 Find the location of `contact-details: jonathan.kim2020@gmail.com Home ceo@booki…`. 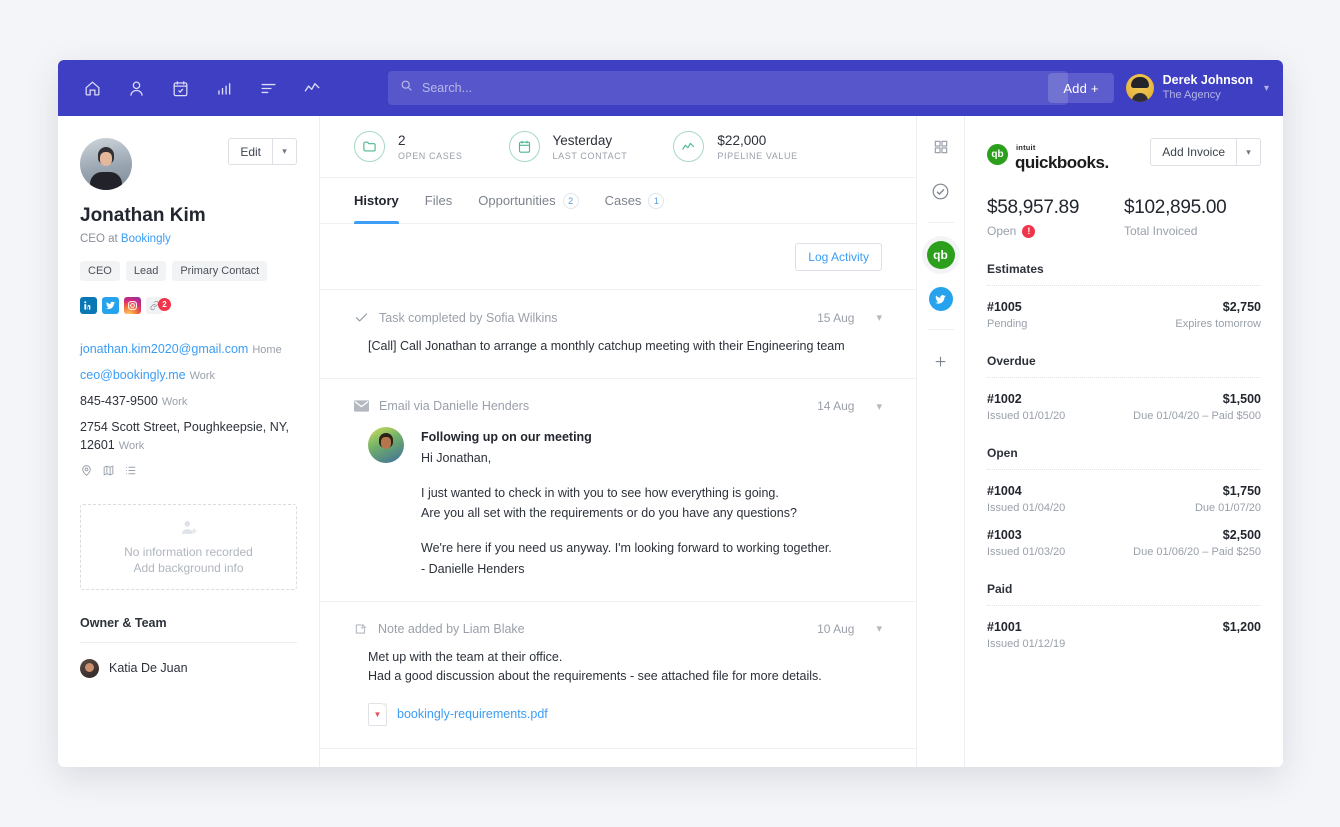

contact-details: jonathan.kim2020@gmail.com Home ceo@booki… is located at coordinates (188, 411).